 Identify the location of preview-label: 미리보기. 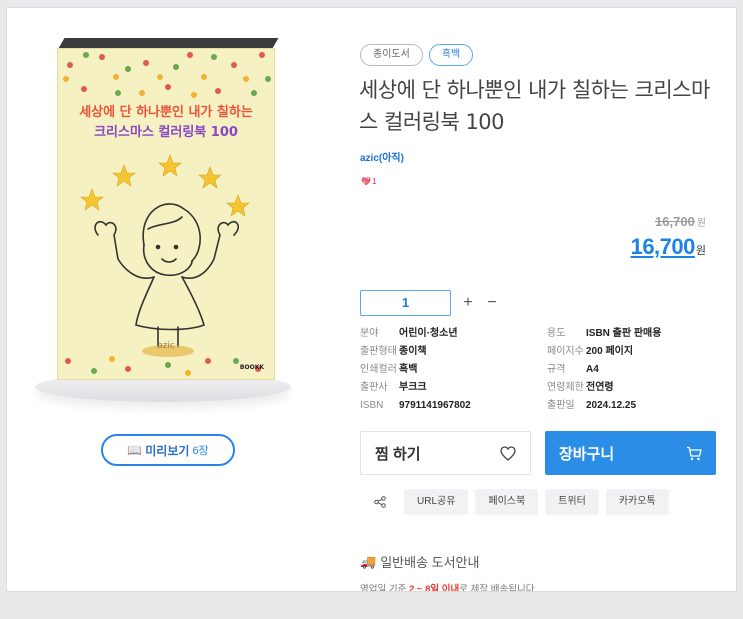
(167, 450).